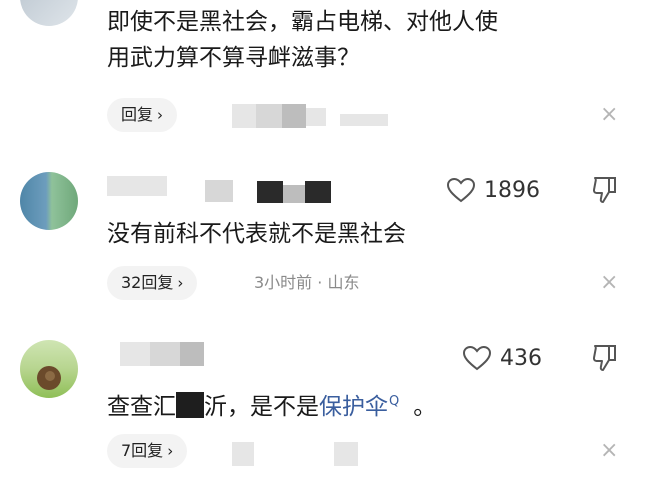 This screenshot has width=646, height=482. What do you see at coordinates (394, 401) in the screenshot?
I see `search-icon: Q` at bounding box center [394, 401].